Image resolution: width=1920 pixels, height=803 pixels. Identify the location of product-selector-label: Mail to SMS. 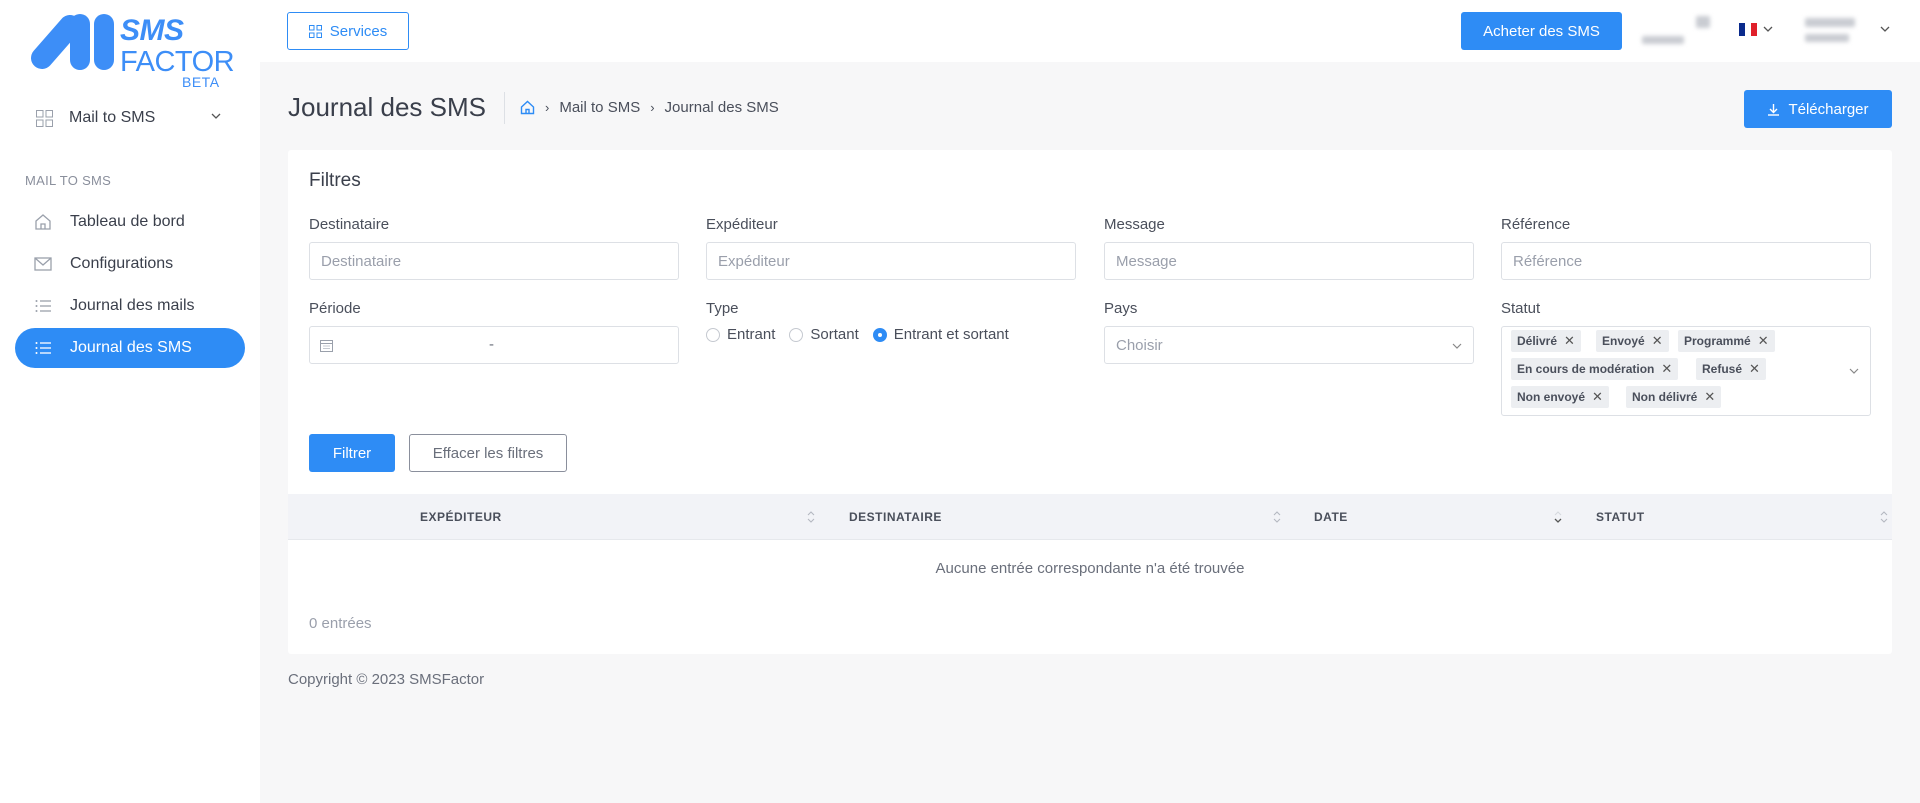
(112, 117).